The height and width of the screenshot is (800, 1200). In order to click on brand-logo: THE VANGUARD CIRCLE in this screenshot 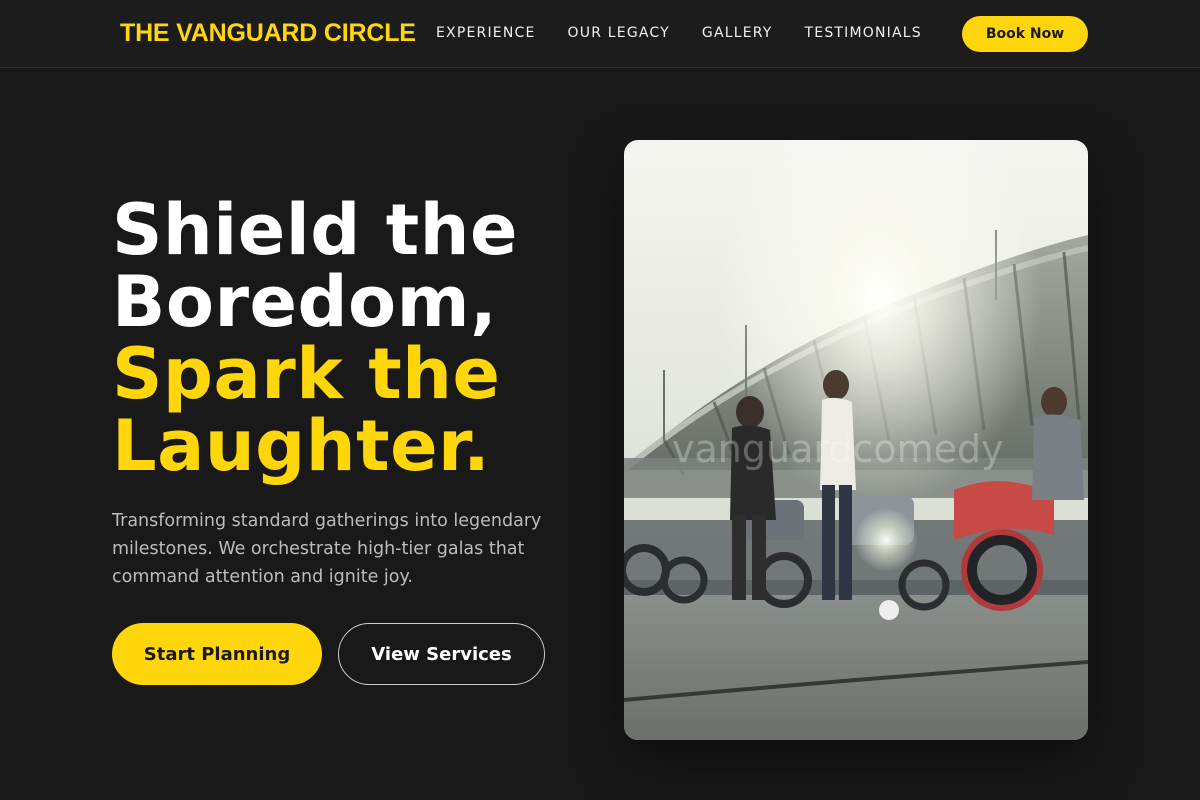, I will do `click(268, 33)`.